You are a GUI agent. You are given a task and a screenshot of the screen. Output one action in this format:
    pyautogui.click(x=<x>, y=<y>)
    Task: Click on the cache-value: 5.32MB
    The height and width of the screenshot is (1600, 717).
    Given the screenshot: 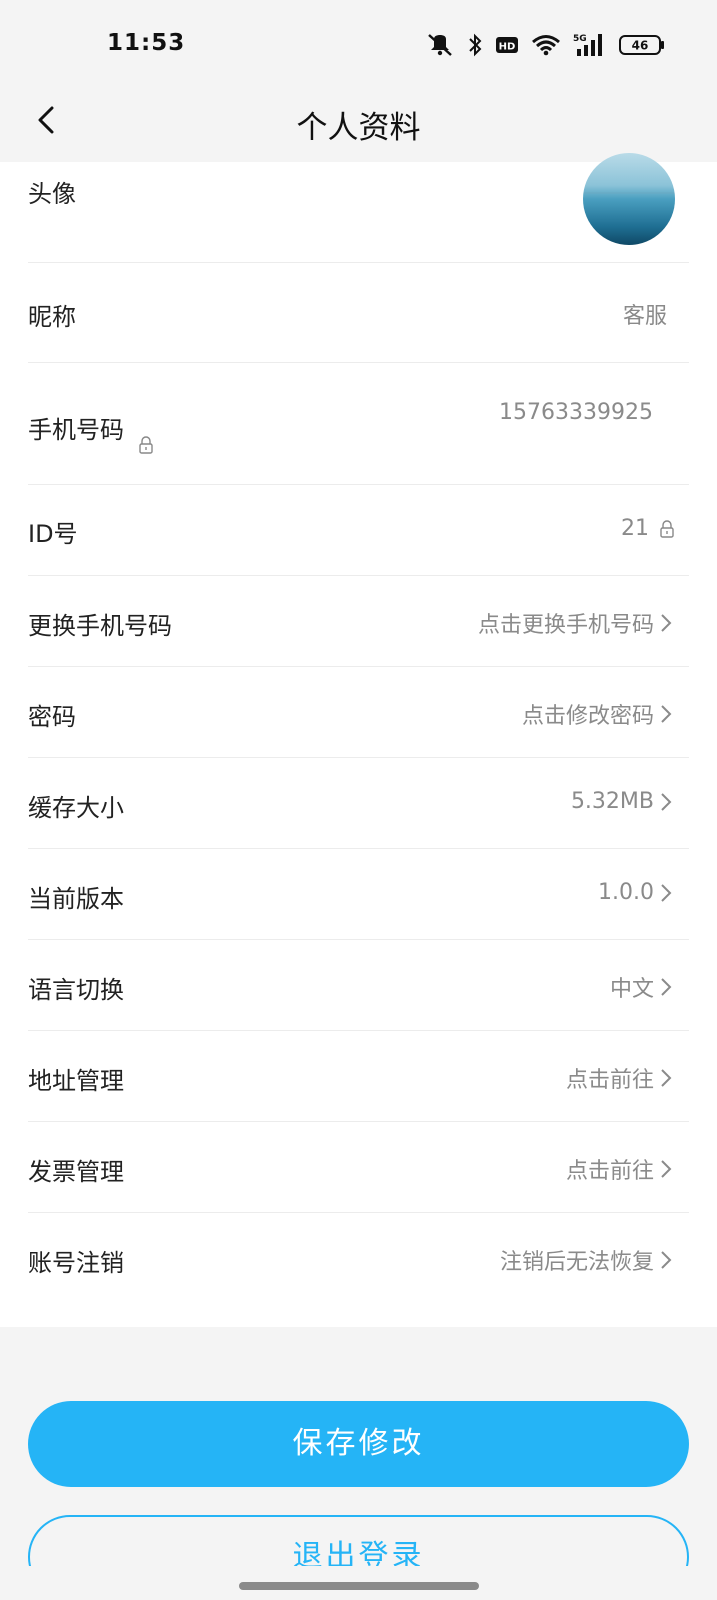 What is the action you would take?
    pyautogui.click(x=622, y=801)
    